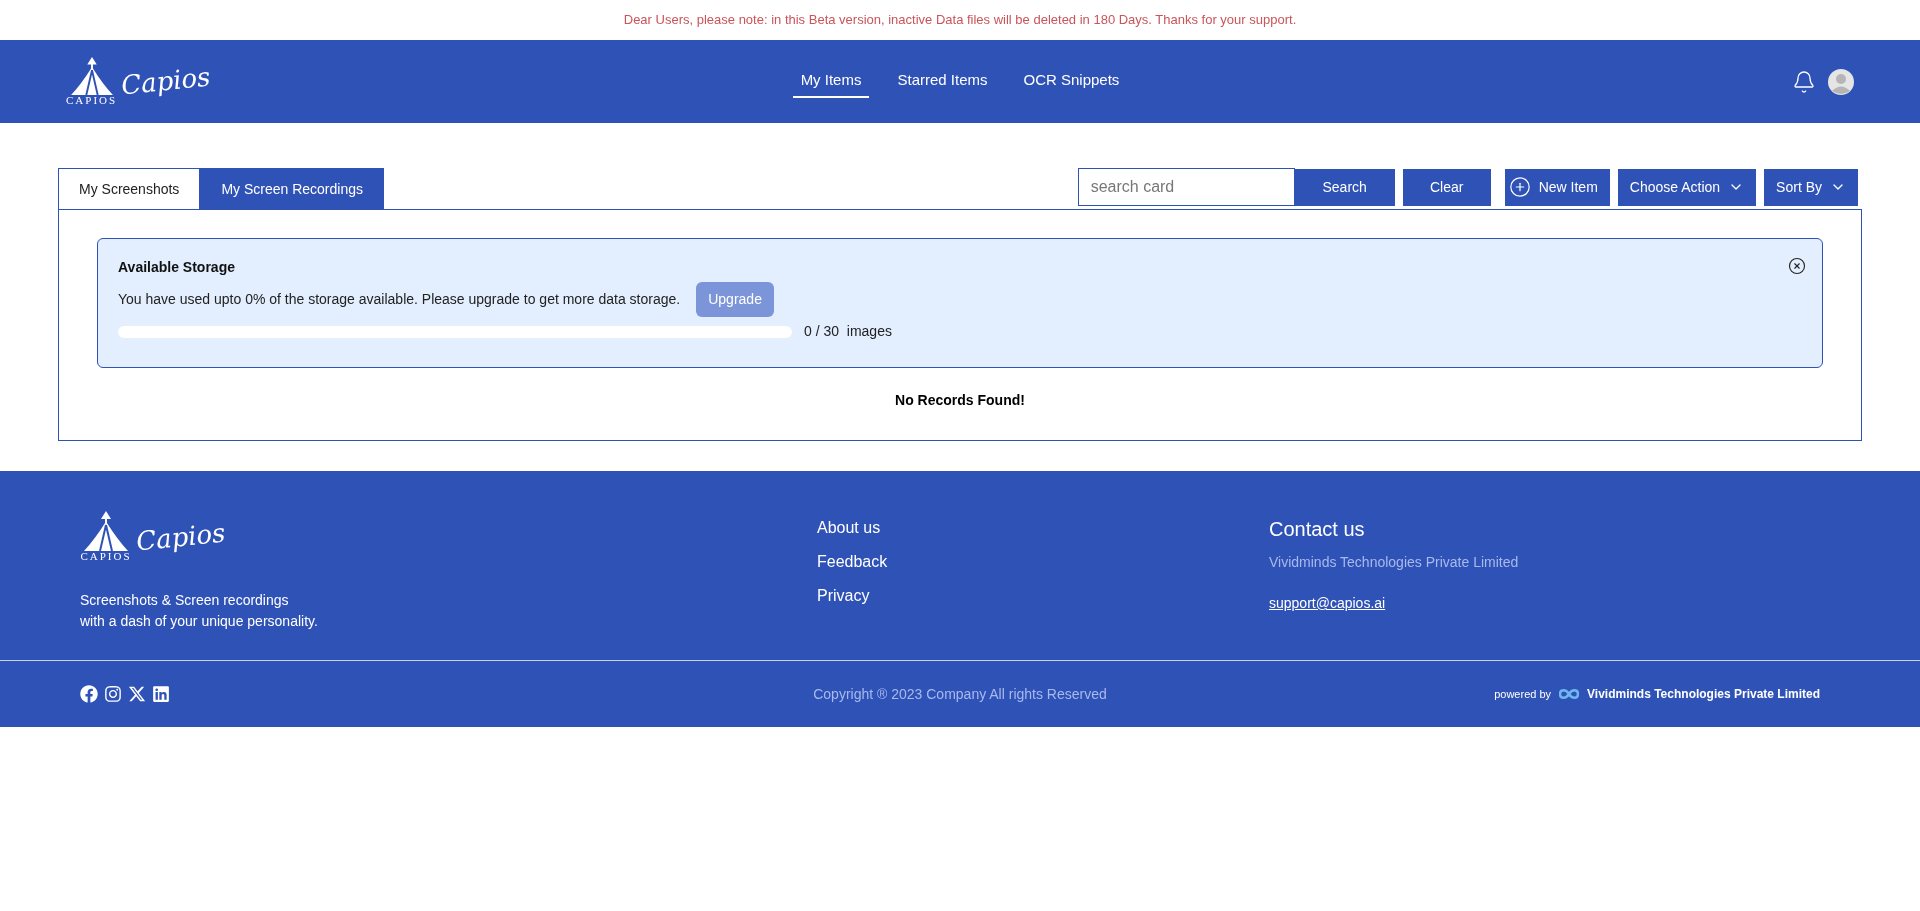 This screenshot has height=911, width=1920. I want to click on nav-link: My Items, so click(831, 81).